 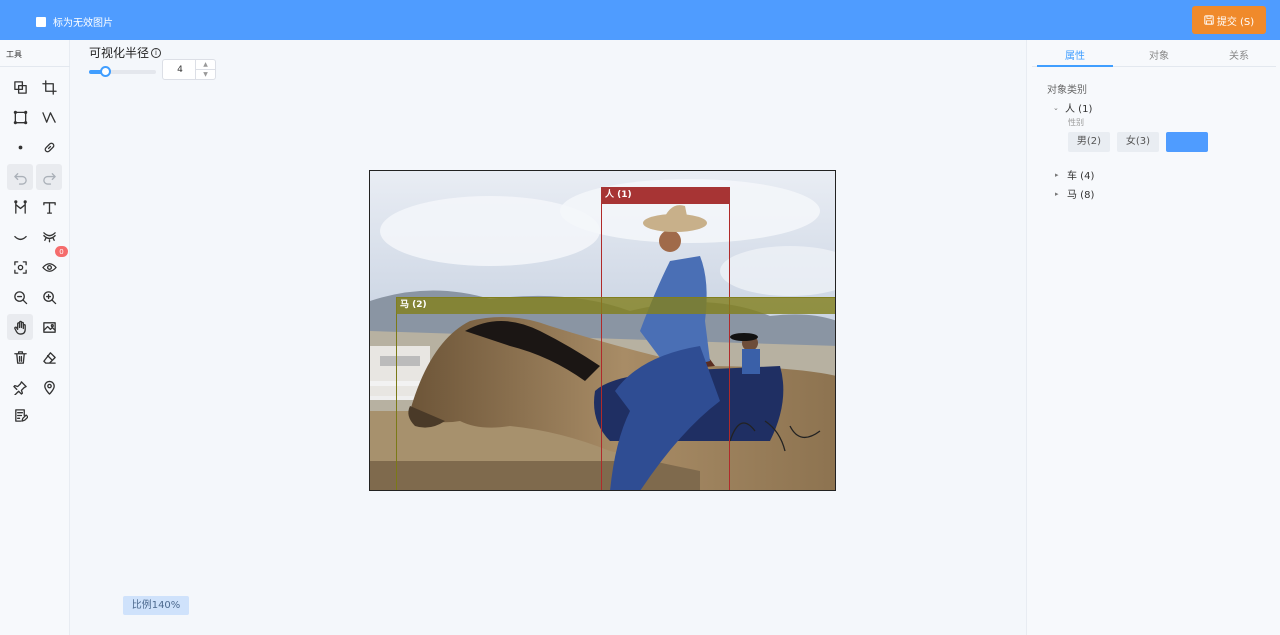 I want to click on zoom-out-icon, so click(x=20, y=297).